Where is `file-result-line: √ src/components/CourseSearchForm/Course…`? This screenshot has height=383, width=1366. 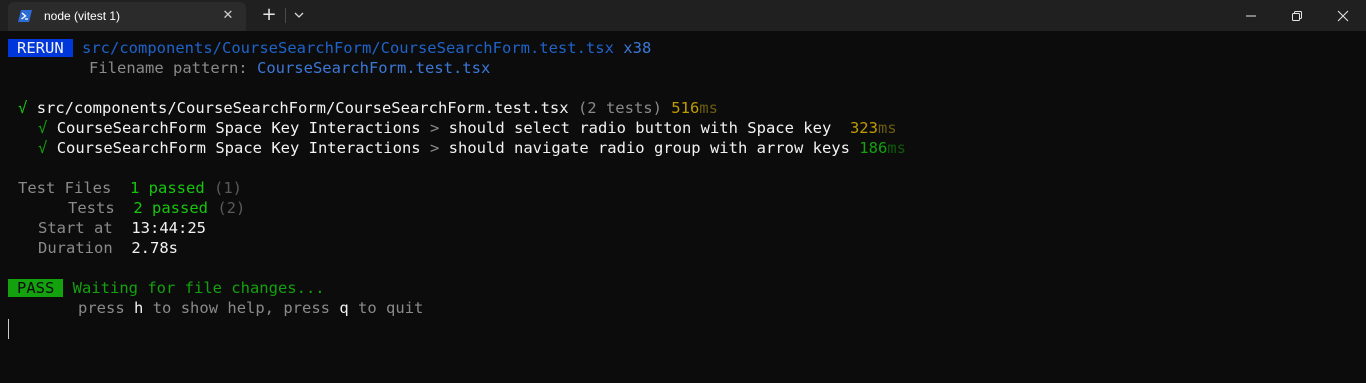
file-result-line: √ src/components/CourseSearchForm/Course… is located at coordinates (368, 108).